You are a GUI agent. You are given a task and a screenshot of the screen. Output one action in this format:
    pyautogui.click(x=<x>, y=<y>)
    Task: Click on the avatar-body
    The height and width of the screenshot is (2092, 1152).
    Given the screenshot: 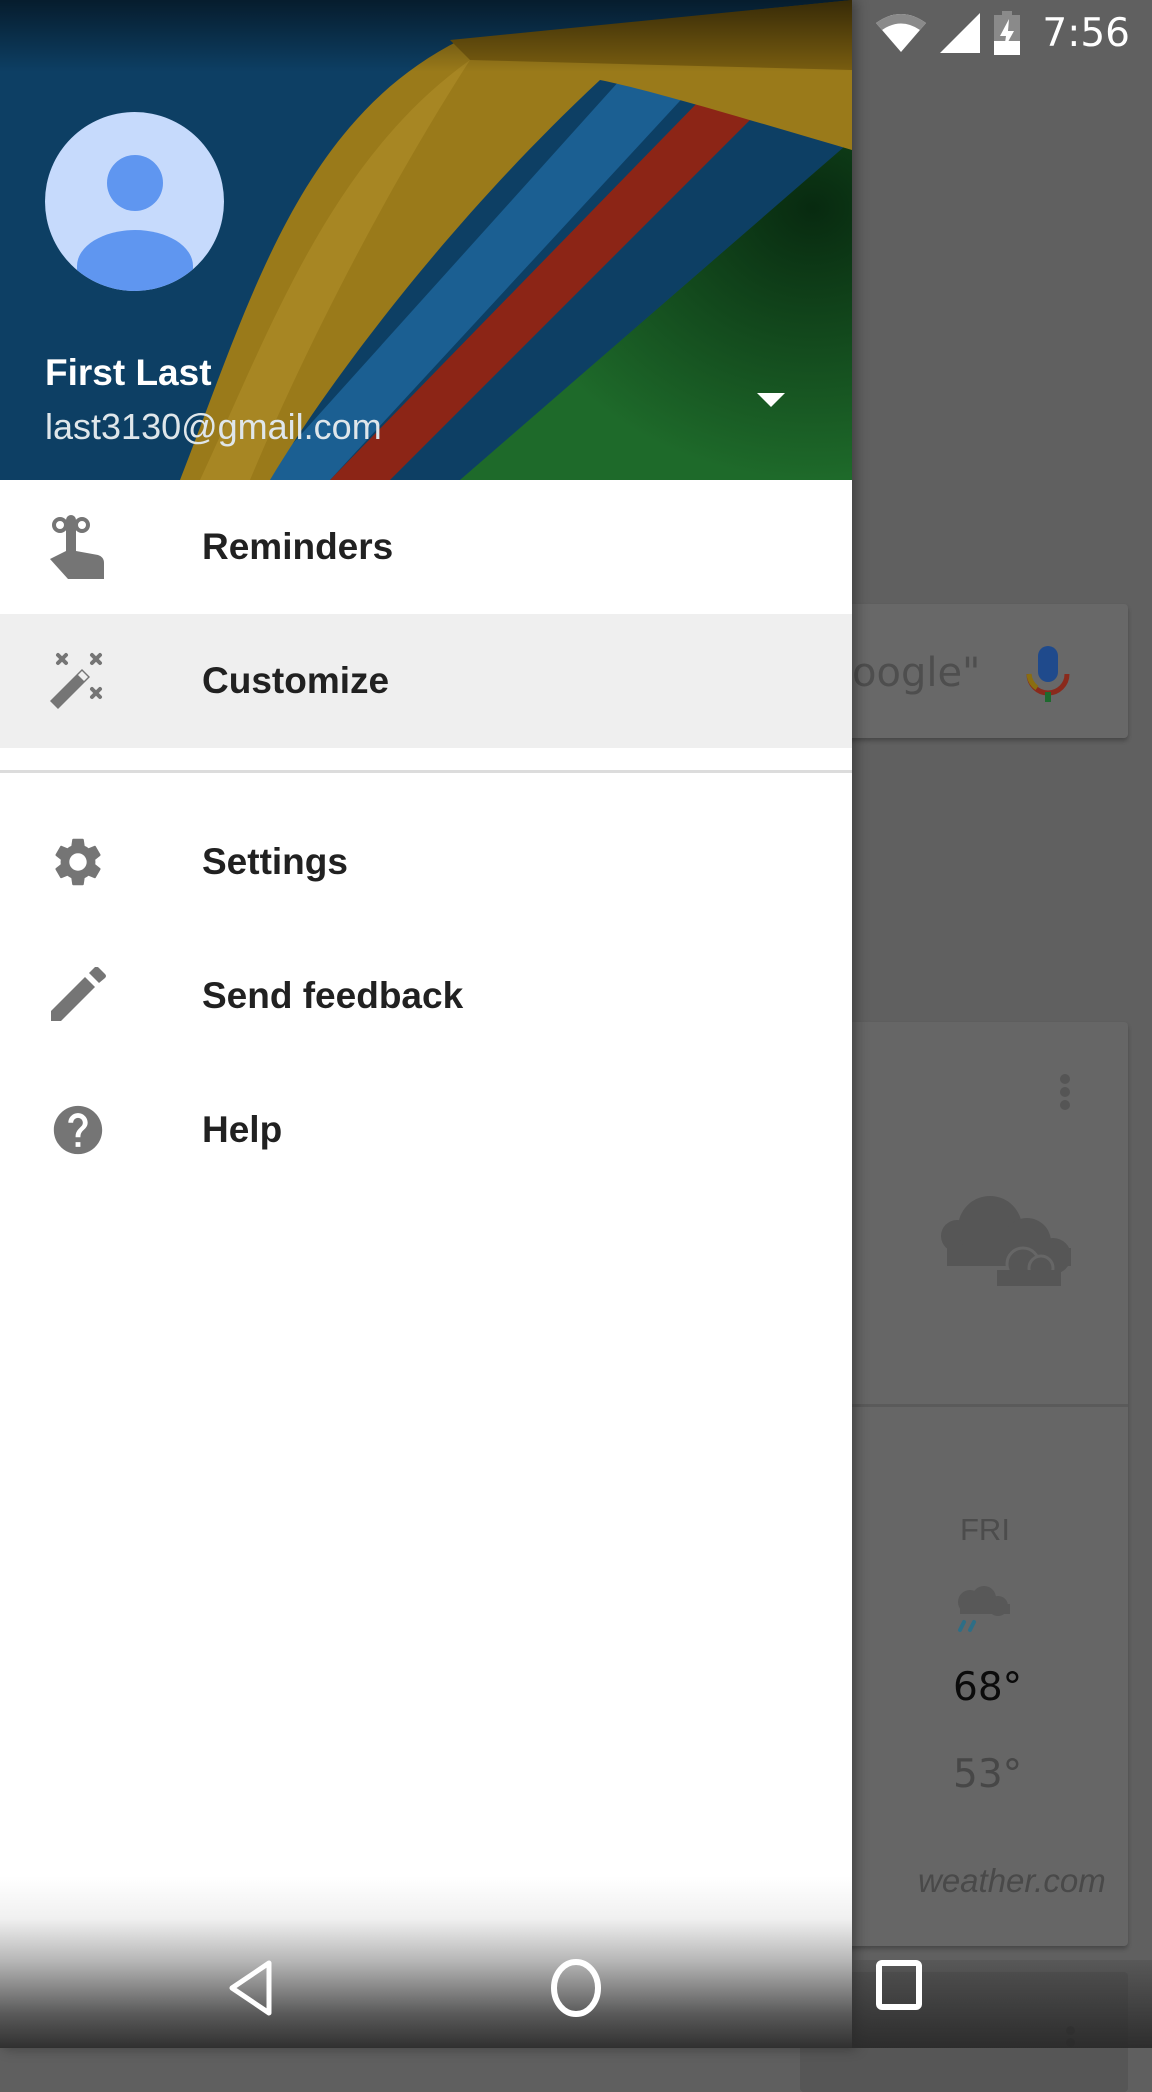 What is the action you would take?
    pyautogui.click(x=135, y=260)
    